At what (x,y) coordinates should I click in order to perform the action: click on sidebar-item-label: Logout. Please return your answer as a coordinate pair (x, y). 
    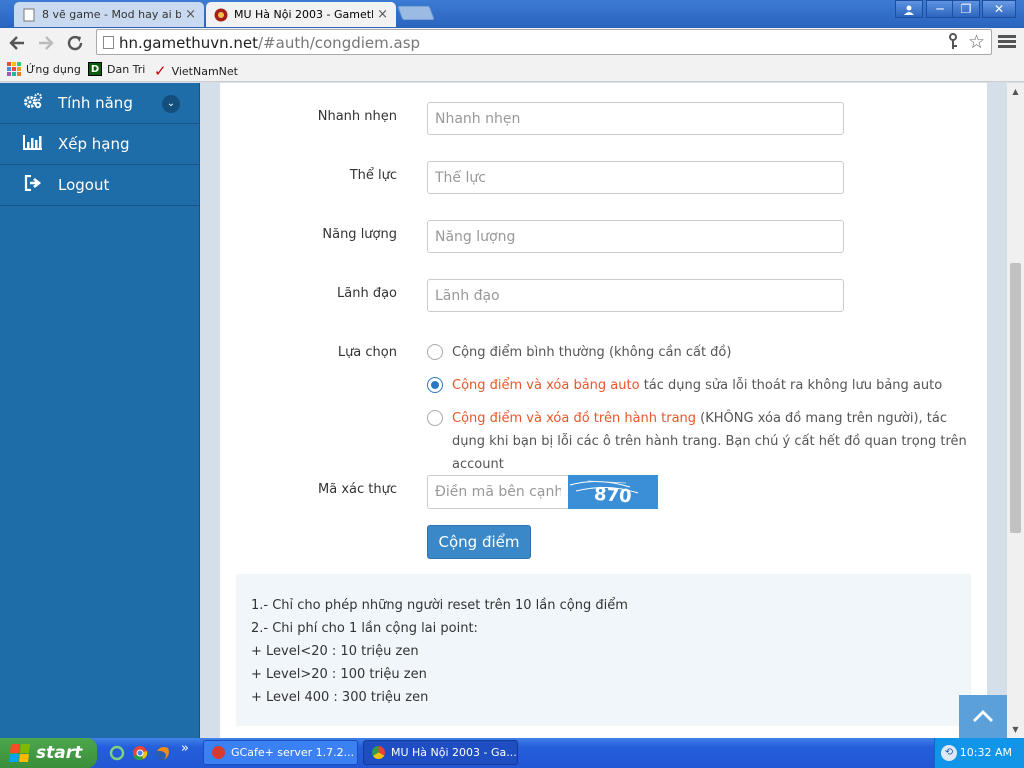
    Looking at the image, I should click on (84, 185).